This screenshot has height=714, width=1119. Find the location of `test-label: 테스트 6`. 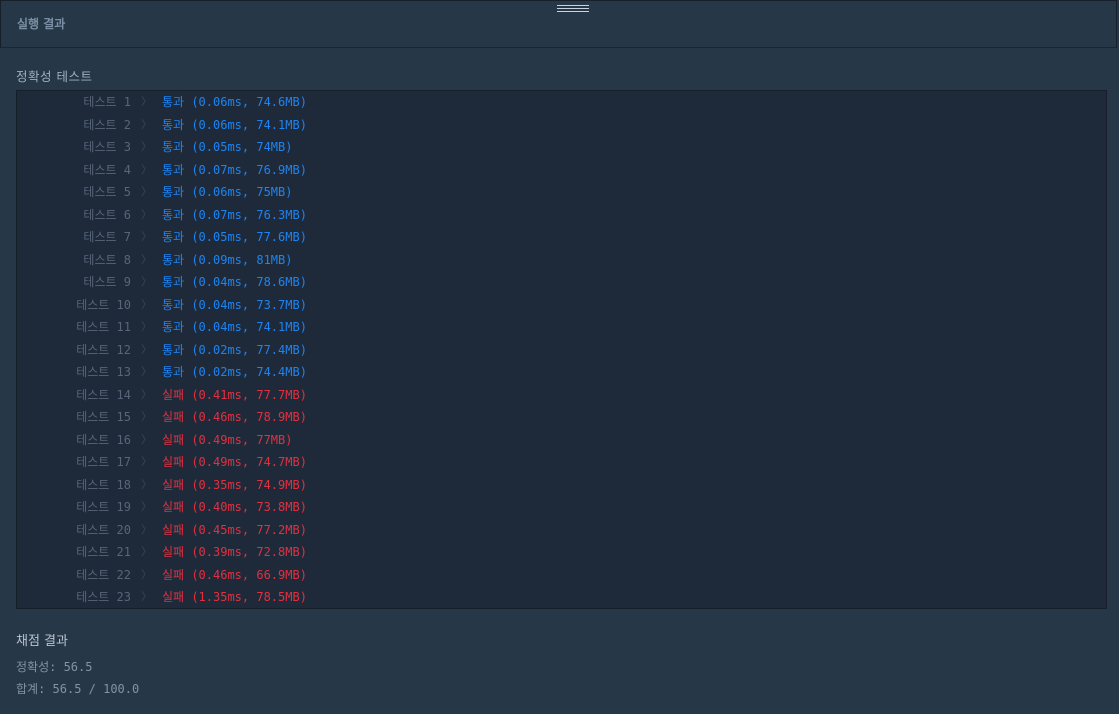

test-label: 테스트 6 is located at coordinates (107, 214).